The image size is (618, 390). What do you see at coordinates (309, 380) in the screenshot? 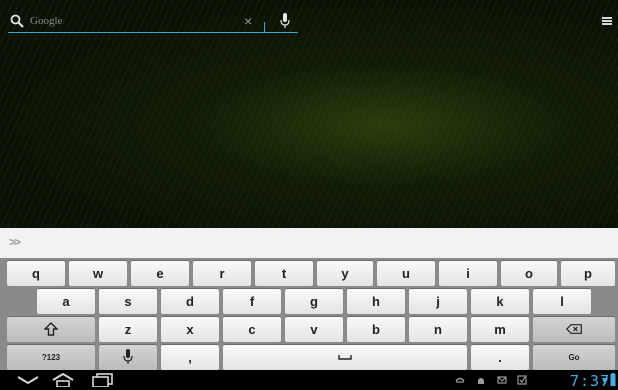
I see `system-bar: 7:37` at bounding box center [309, 380].